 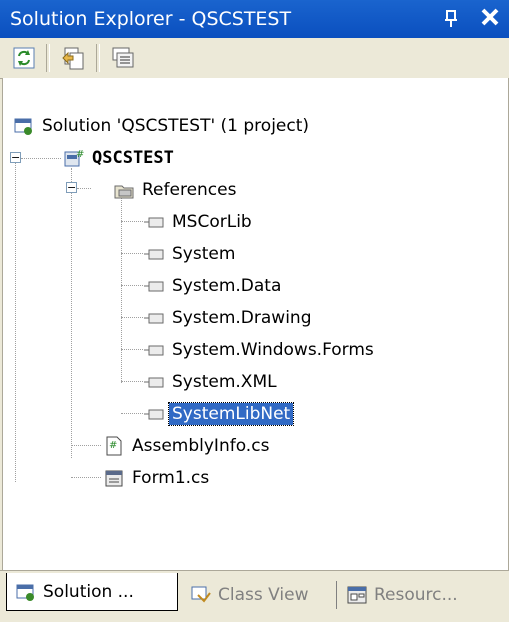 I want to click on references-label: References, so click(x=189, y=190).